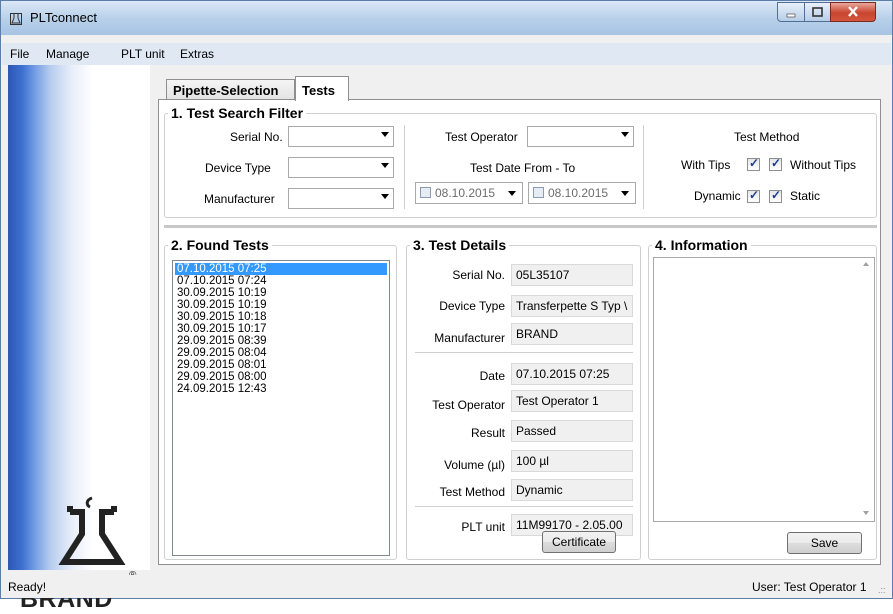 The height and width of the screenshot is (614, 893). What do you see at coordinates (472, 306) in the screenshot?
I see `detail-device-type-label: Device Type` at bounding box center [472, 306].